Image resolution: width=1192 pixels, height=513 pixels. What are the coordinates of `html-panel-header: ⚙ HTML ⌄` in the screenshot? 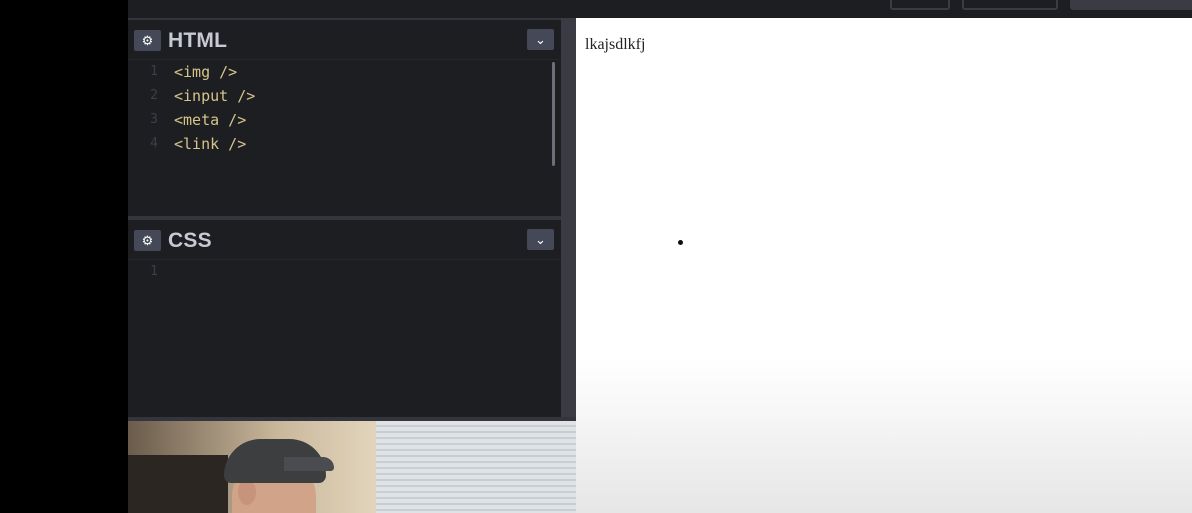 It's located at (344, 40).